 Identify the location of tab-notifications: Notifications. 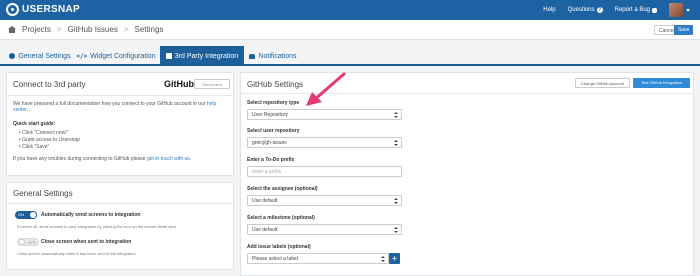
(273, 56).